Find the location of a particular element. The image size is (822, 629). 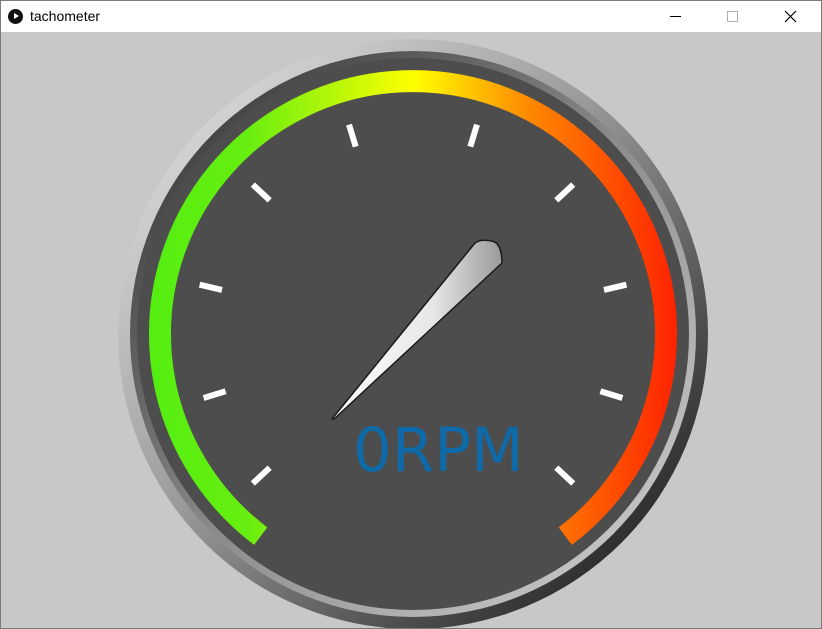

maximize-icon is located at coordinates (732, 16).